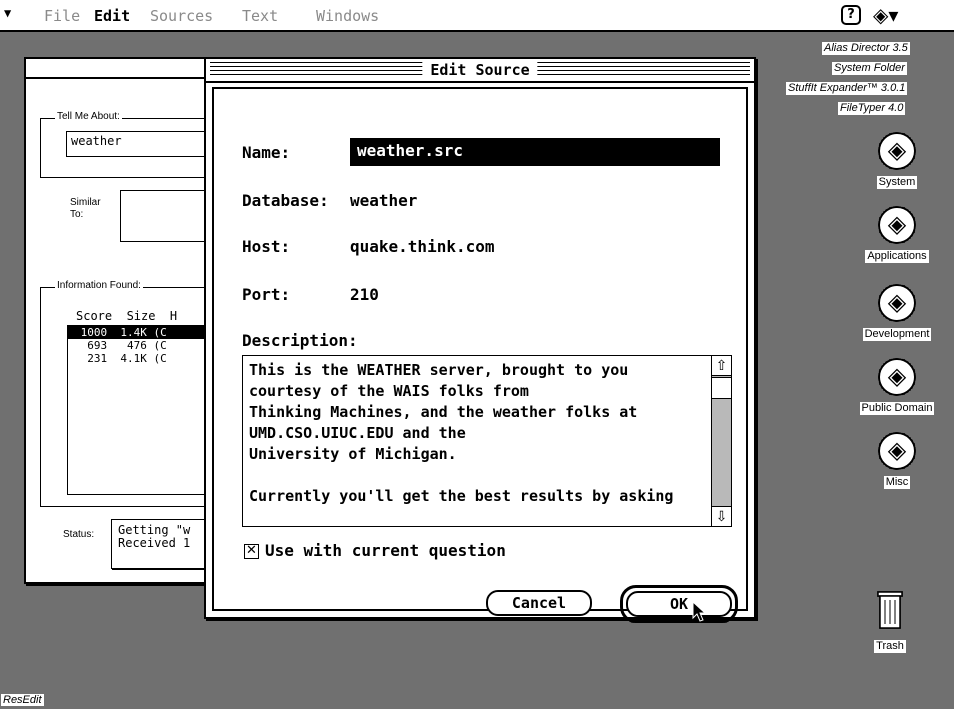  What do you see at coordinates (721, 366) in the screenshot?
I see `scroll-up-arrow-icon: ⇧` at bounding box center [721, 366].